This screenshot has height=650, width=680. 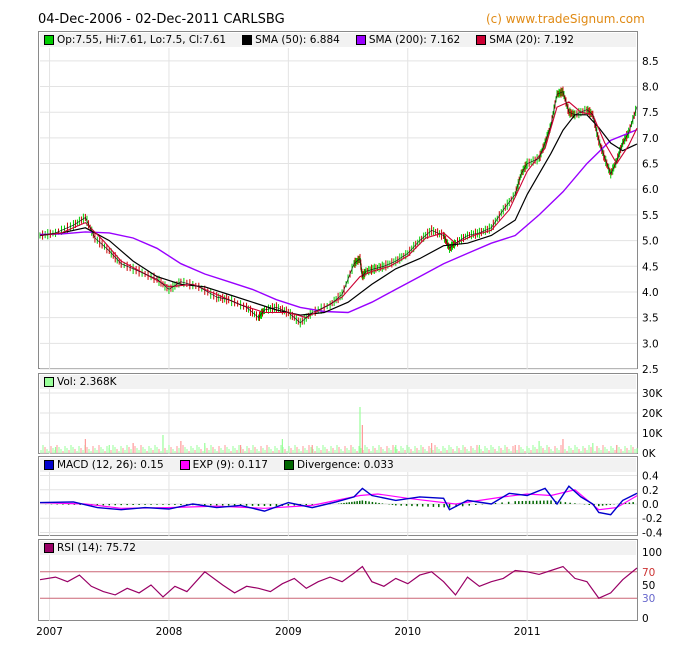 I want to click on price-tick-label-2: 7.5, so click(x=650, y=113).